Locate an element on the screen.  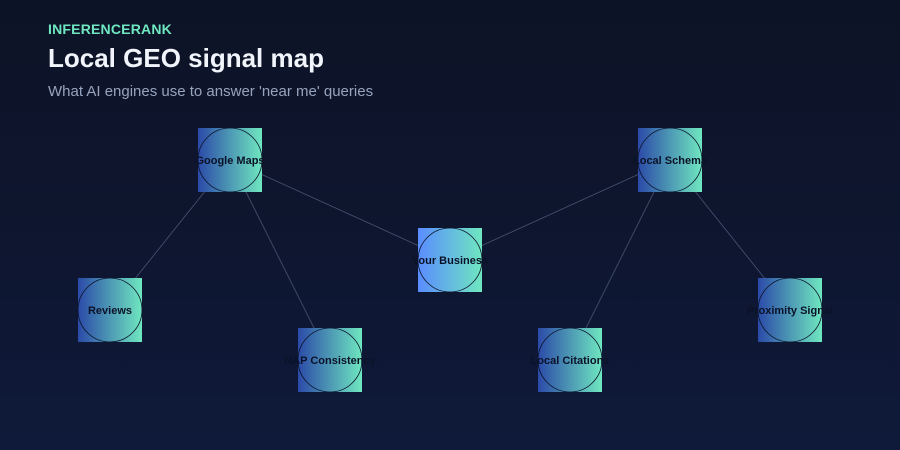
node-maps: Google Maps is located at coordinates (230, 160).